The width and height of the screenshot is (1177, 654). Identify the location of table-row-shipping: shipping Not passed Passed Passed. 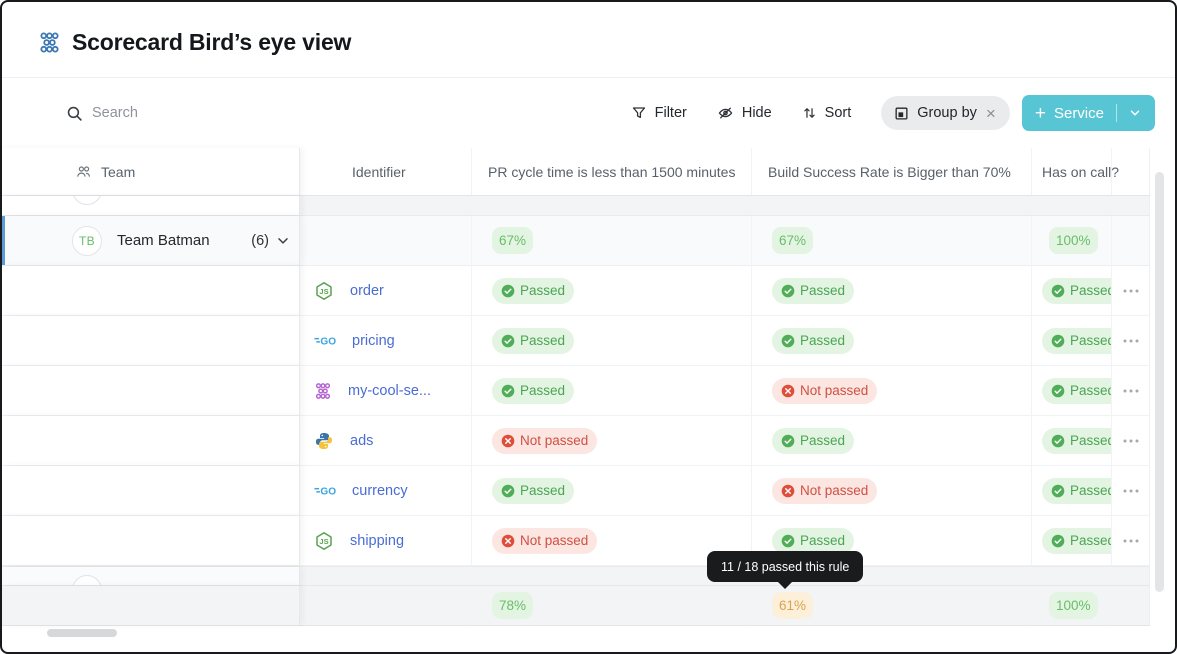
(576, 541).